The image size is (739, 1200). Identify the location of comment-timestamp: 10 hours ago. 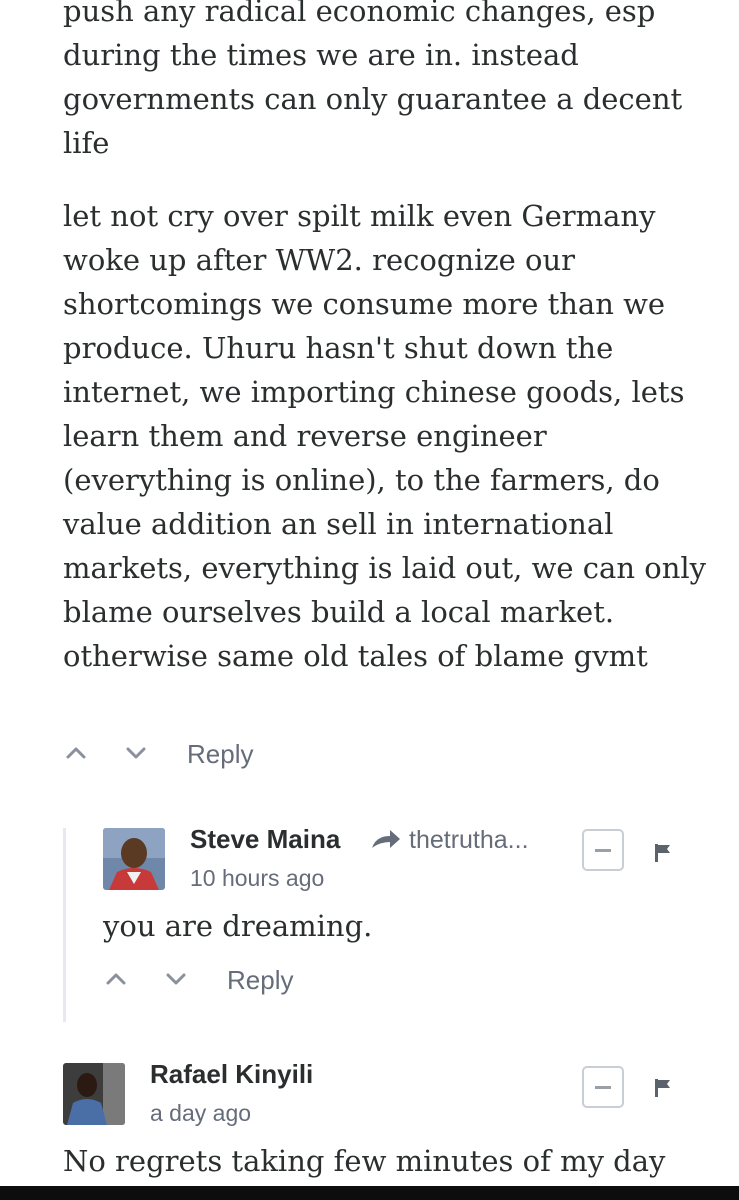
(257, 878).